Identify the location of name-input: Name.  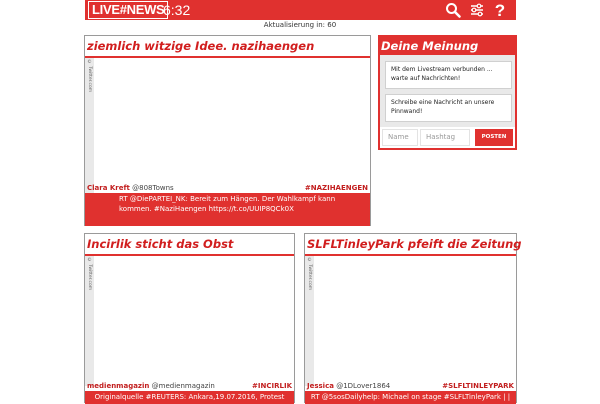
(400, 137).